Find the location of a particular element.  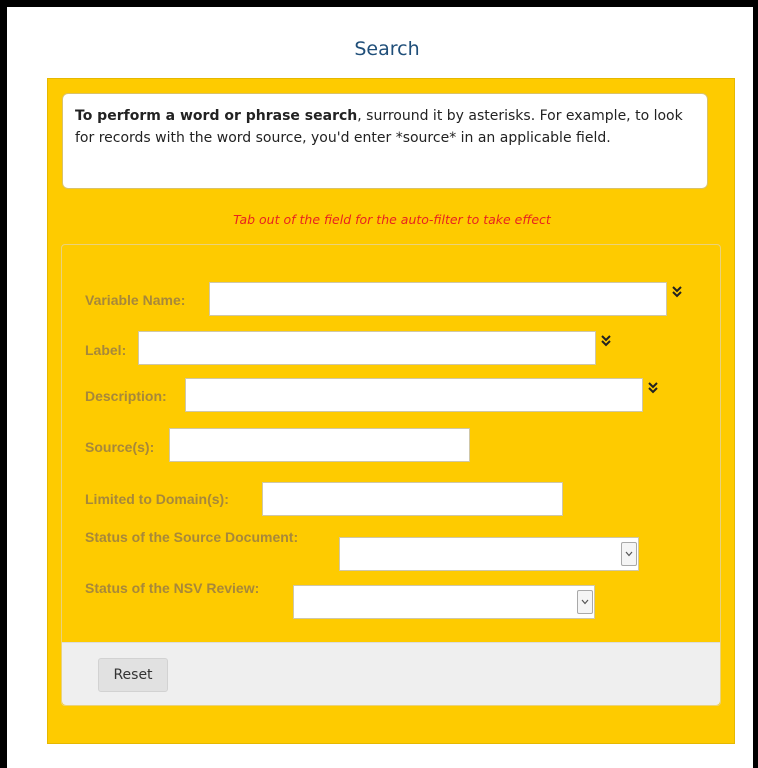

status-source-document-chevron-down-icon is located at coordinates (629, 554).